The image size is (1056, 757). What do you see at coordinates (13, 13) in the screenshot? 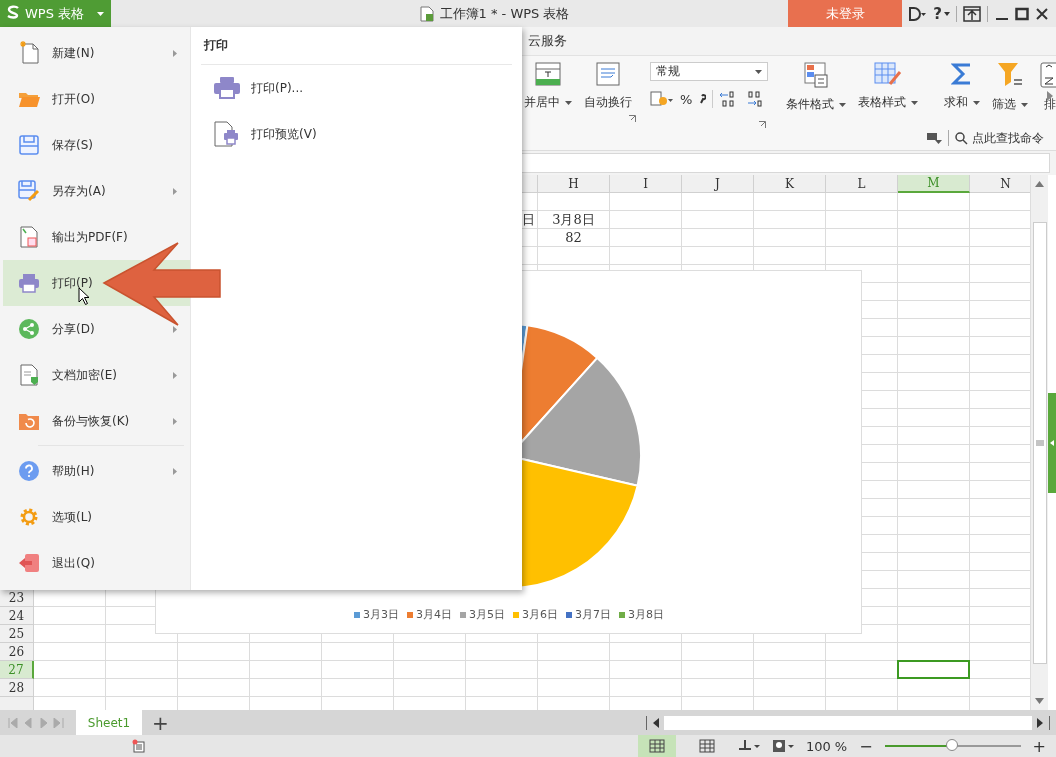
I see `logo-icon` at bounding box center [13, 13].